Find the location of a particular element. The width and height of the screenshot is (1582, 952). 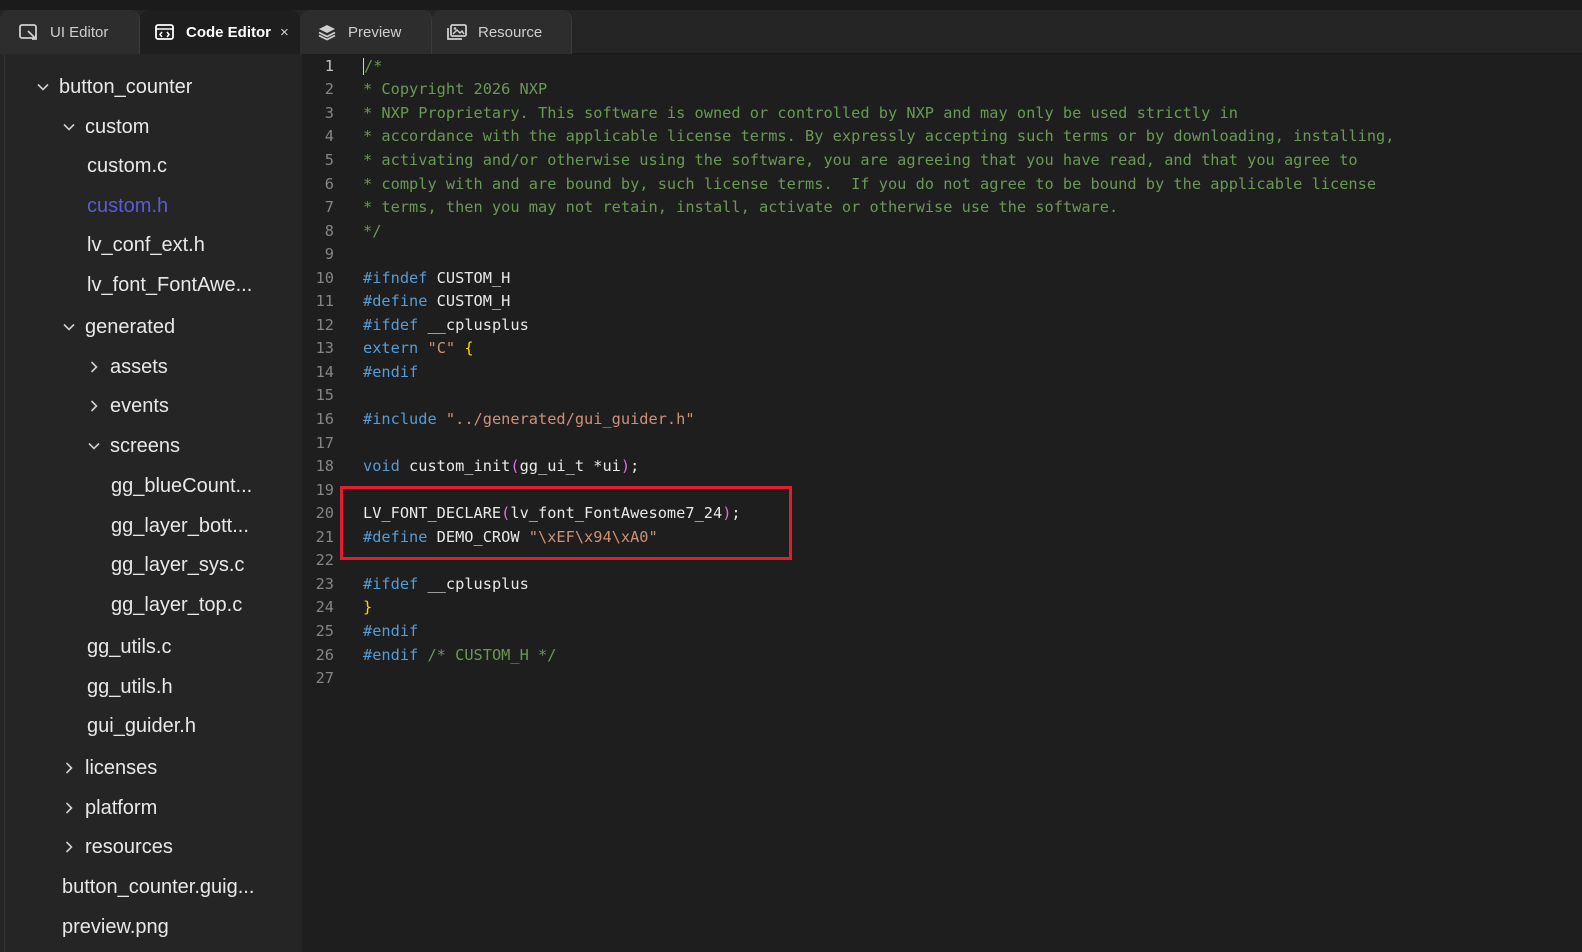

tree-folder: generated is located at coordinates (153, 327).